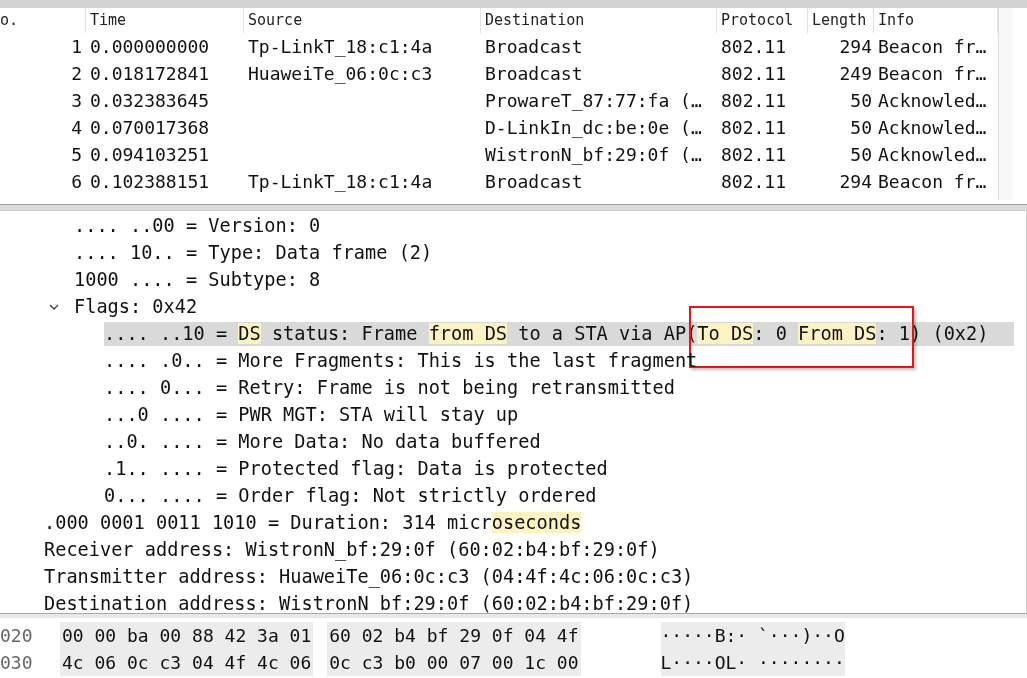 The height and width of the screenshot is (678, 1027). Describe the element at coordinates (1005, 104) in the screenshot. I see `scrollbar` at that location.